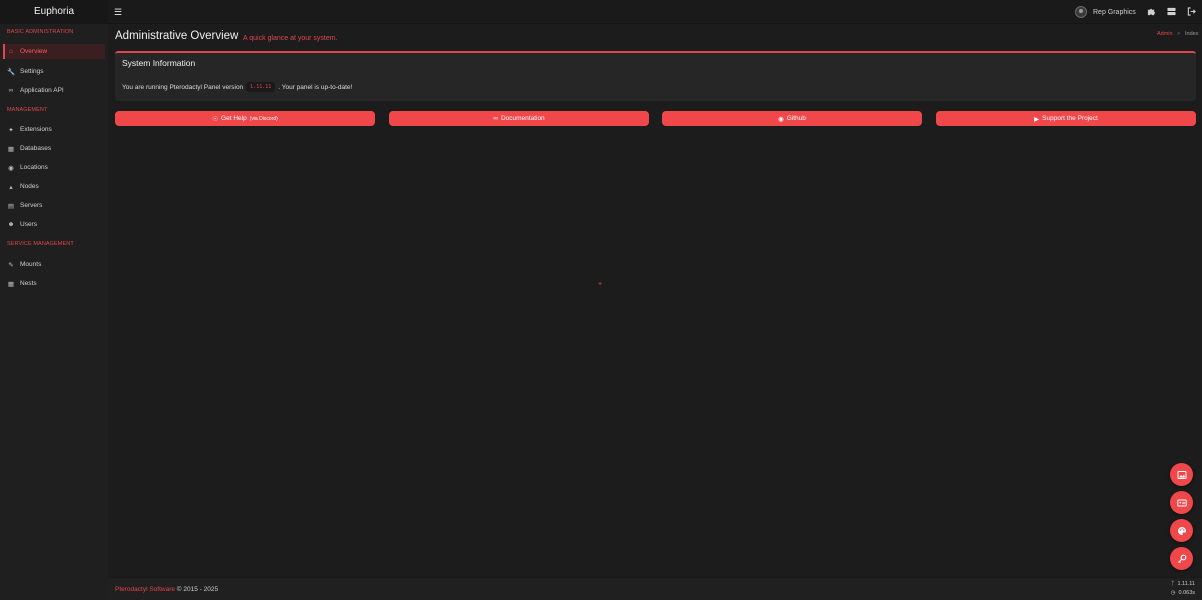  What do you see at coordinates (600, 284) in the screenshot?
I see `cursor-crosshair-icon: +` at bounding box center [600, 284].